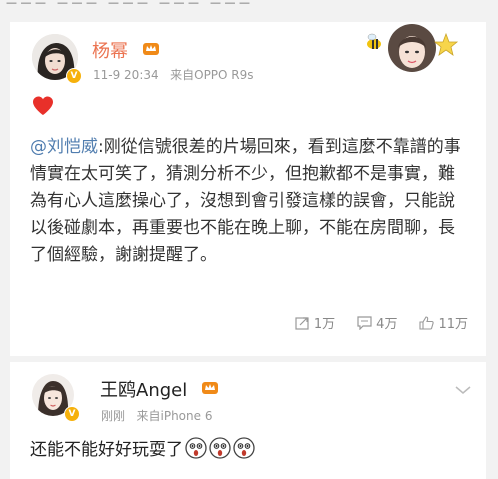  I want to click on card-decoration-icon, so click(412, 50).